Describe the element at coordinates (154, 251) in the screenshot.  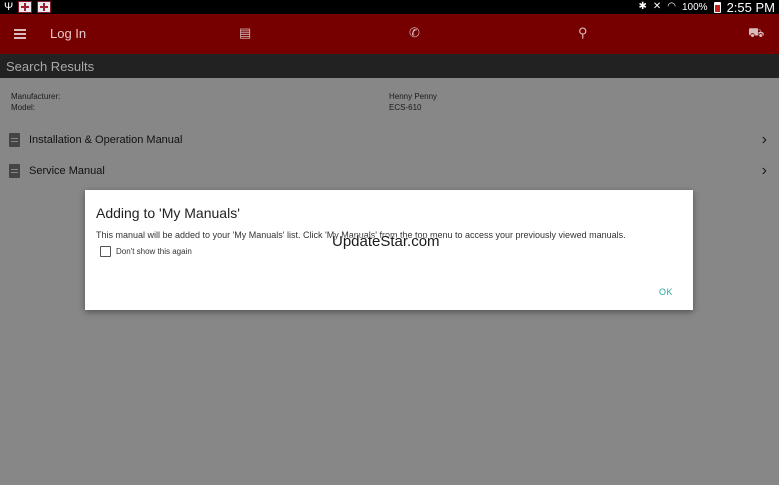
I see `dont-show-label: Don't show this again` at that location.